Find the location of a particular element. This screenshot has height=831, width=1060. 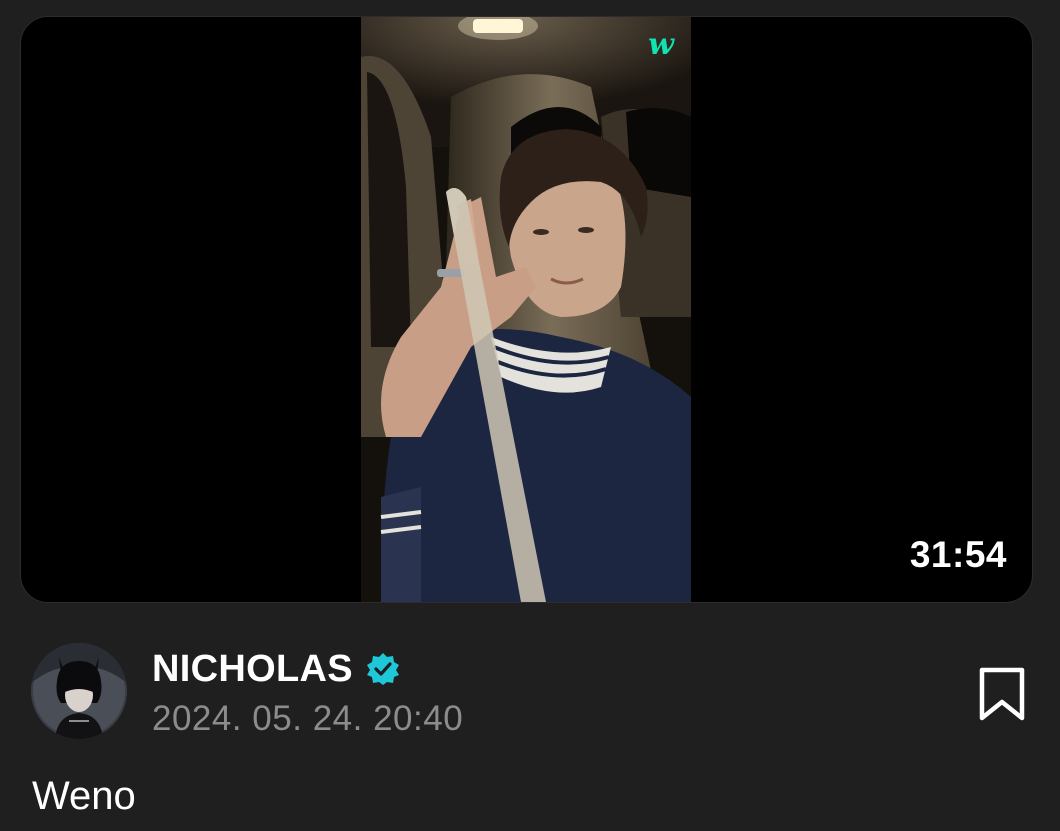

post-timestamp: 2024. 05. 24. 20:40 is located at coordinates (308, 718).